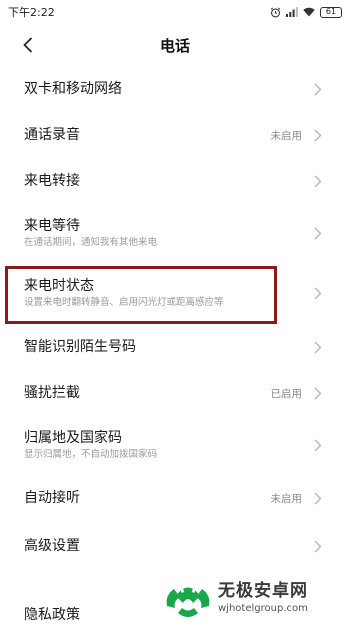 This screenshot has height=638, width=350. What do you see at coordinates (309, 12) in the screenshot?
I see `wifi-icon` at bounding box center [309, 12].